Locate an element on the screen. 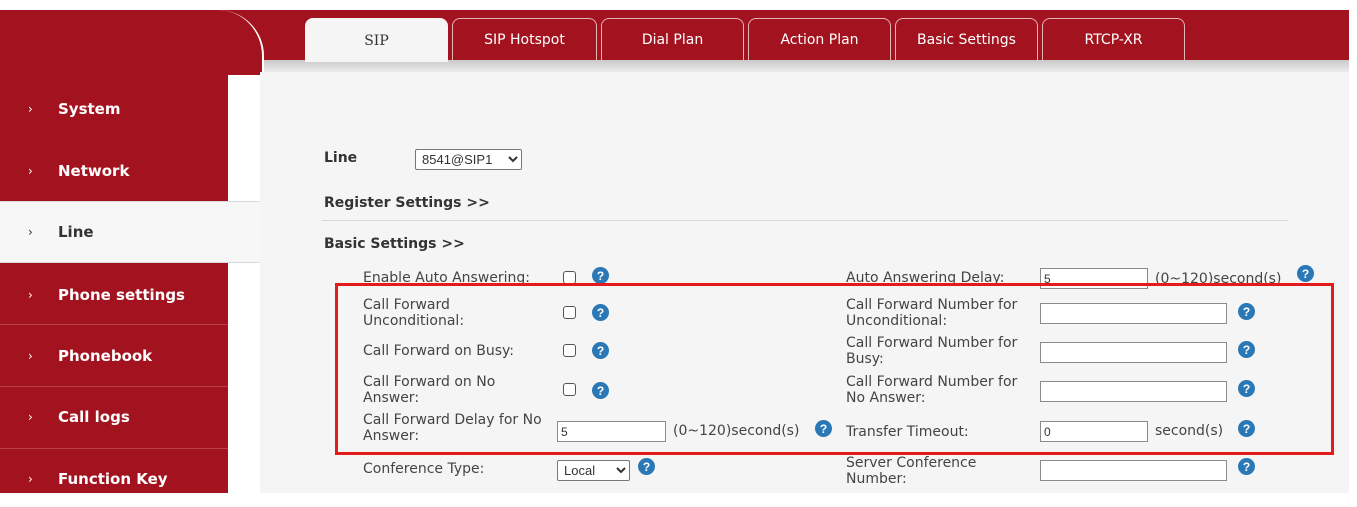  auto-answer-delay-unit: (0~120)second(s) is located at coordinates (1218, 279).